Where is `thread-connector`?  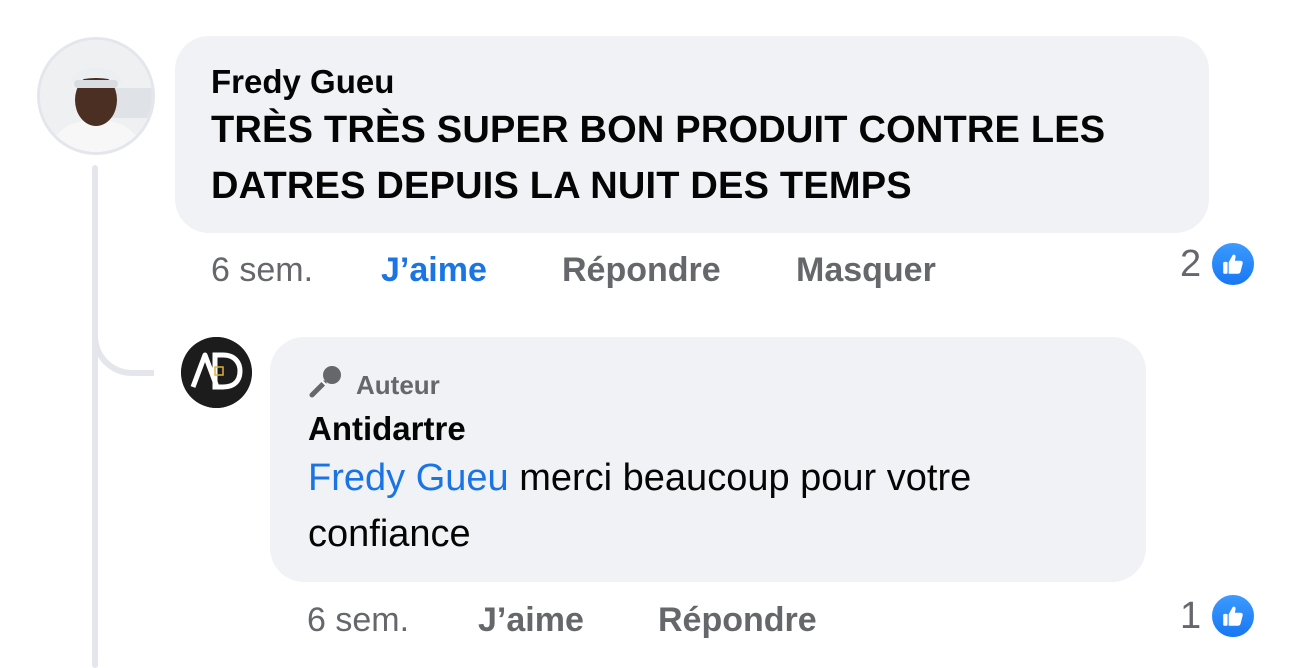 thread-connector is located at coordinates (123, 338).